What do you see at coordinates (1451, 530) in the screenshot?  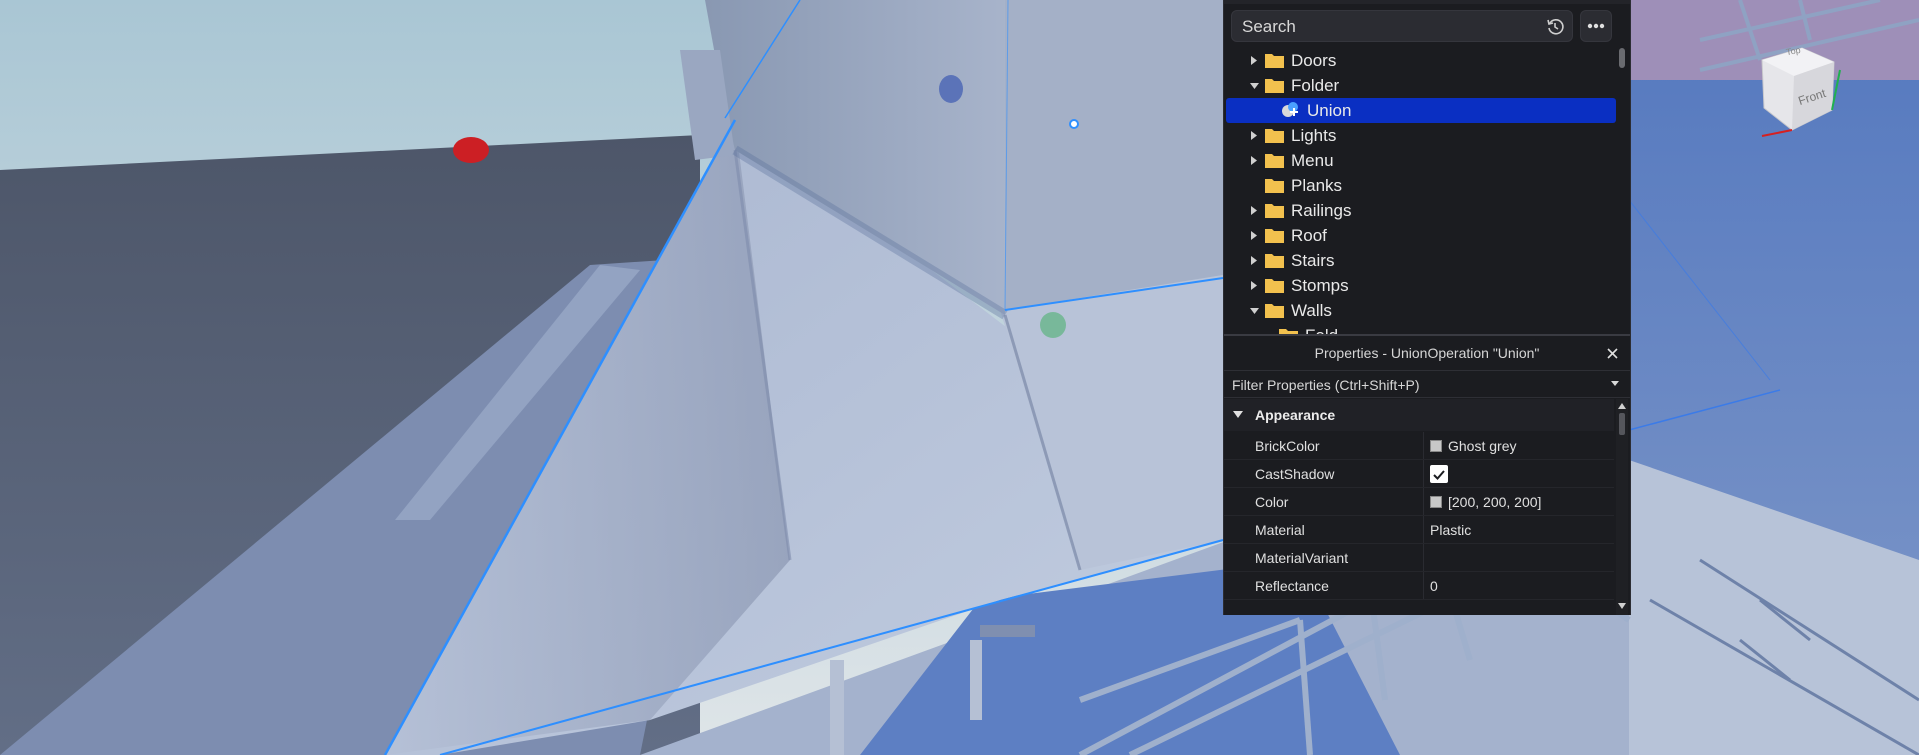 I see `property-value-text: Plastic` at bounding box center [1451, 530].